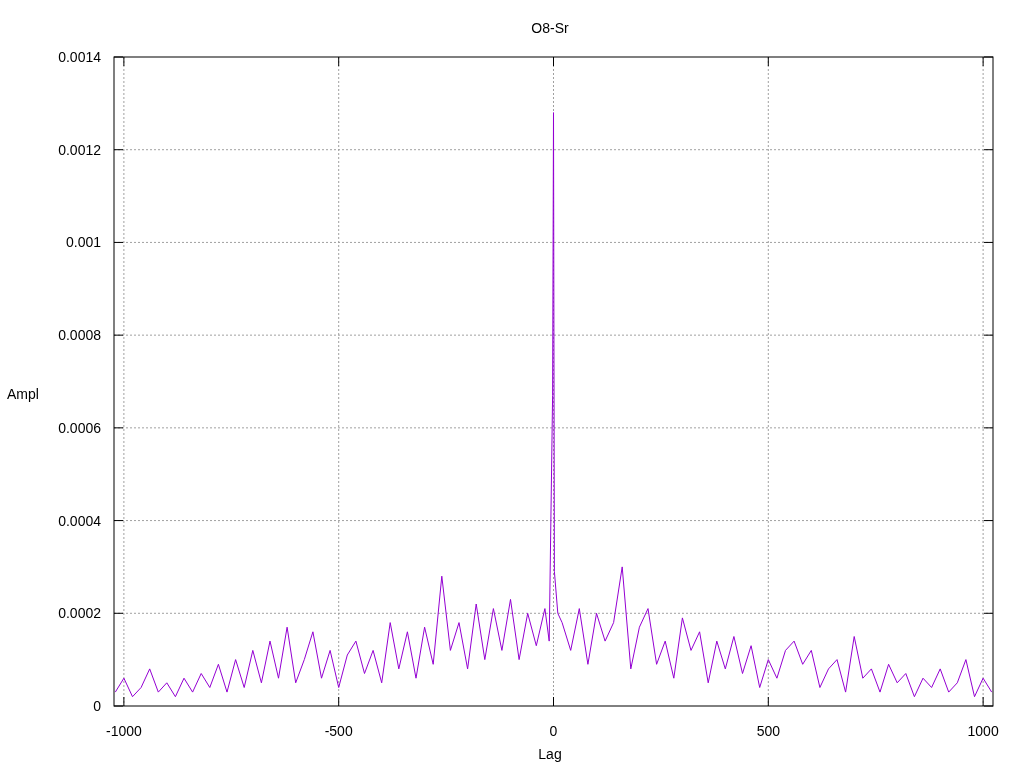 The image size is (1024, 768). Describe the element at coordinates (550, 28) in the screenshot. I see `chart-title: O8-Sr` at that location.